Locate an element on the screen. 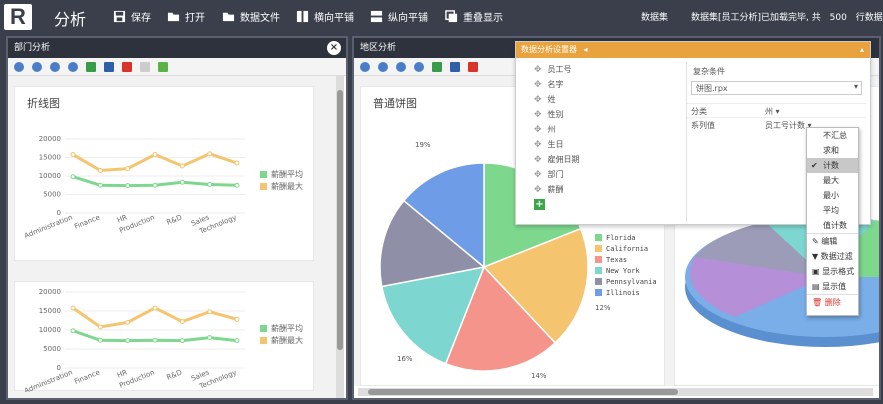 This screenshot has width=883, height=404. pie-label: 12% is located at coordinates (603, 308).